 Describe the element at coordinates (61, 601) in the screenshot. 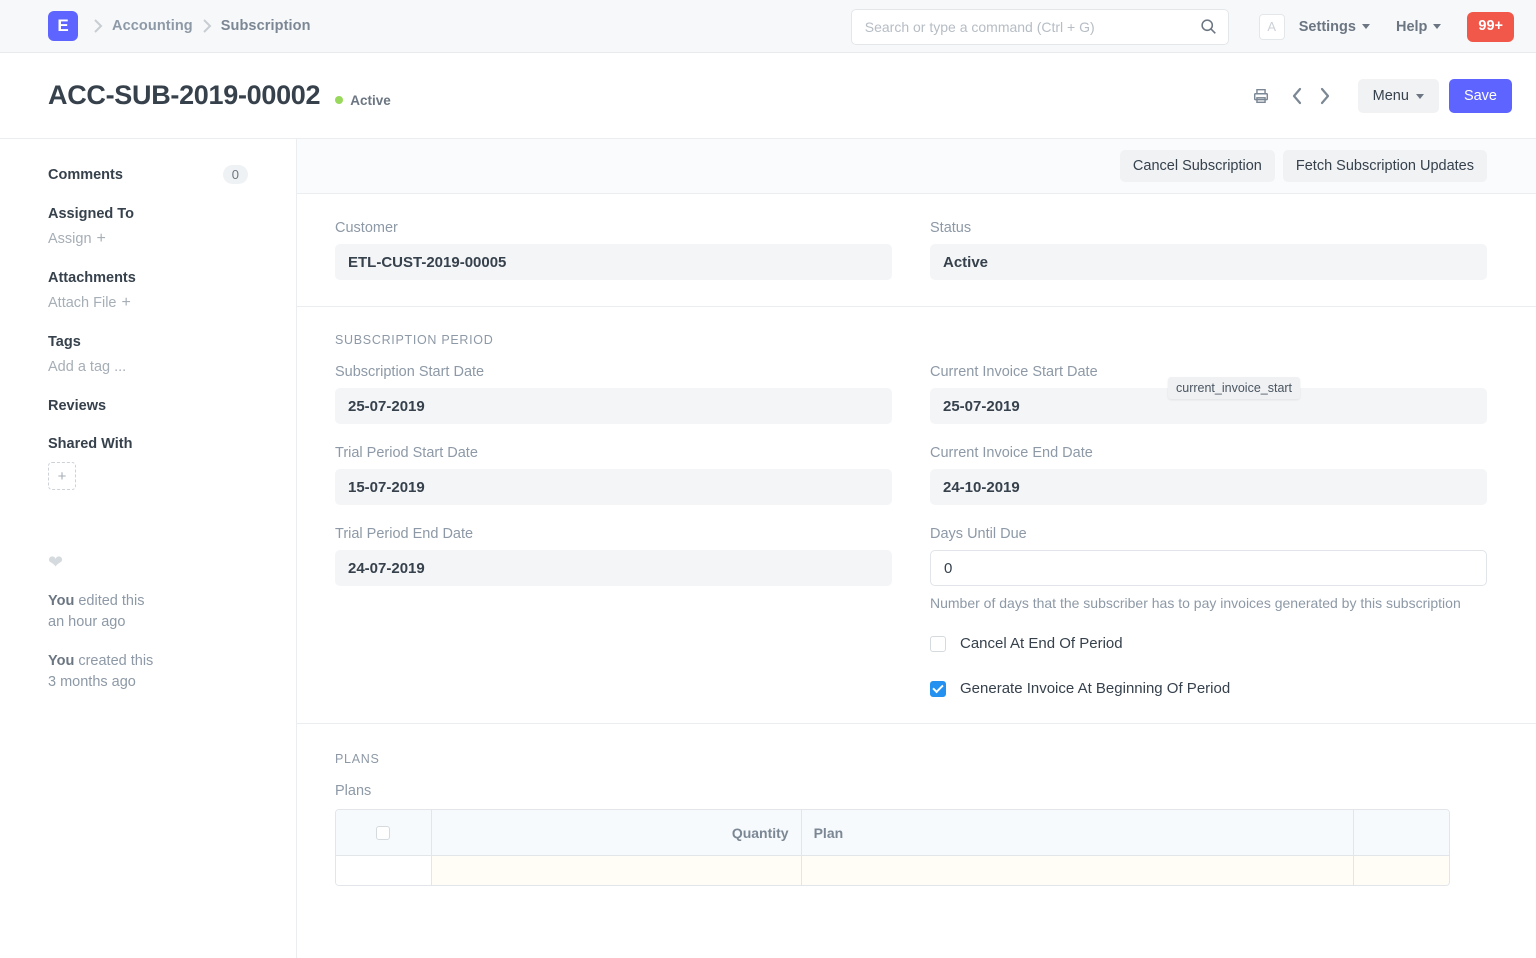

I see `activity-edited-who: You` at that location.